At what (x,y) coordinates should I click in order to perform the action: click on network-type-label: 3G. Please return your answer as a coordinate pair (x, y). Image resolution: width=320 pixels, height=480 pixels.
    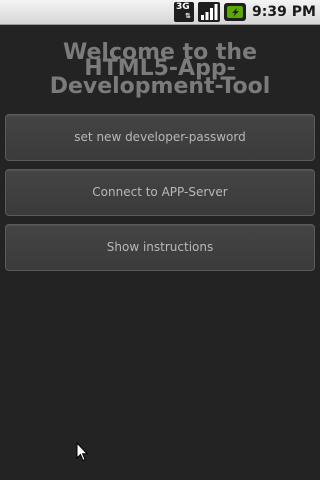
    Looking at the image, I should click on (183, 7).